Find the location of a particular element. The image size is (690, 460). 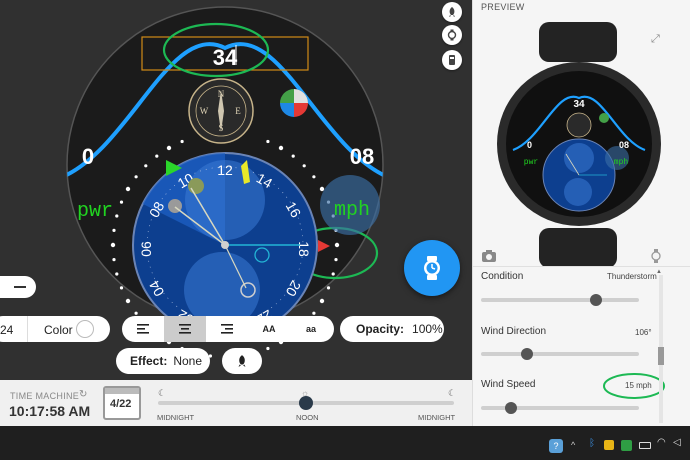

scroll-up-arrow: ▲ is located at coordinates (659, 272).